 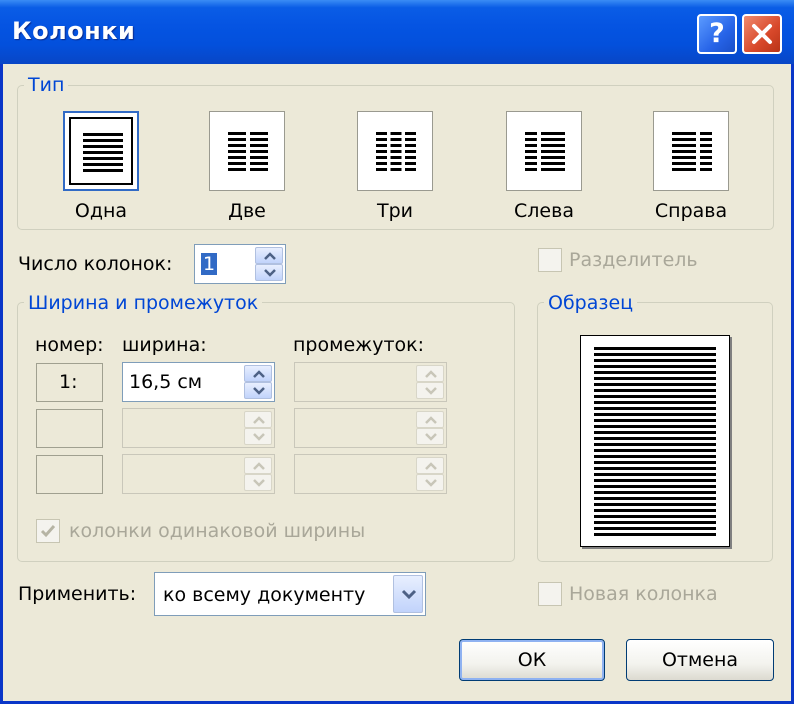 I want to click on num-columns-label: Число колонок:, so click(x=95, y=264).